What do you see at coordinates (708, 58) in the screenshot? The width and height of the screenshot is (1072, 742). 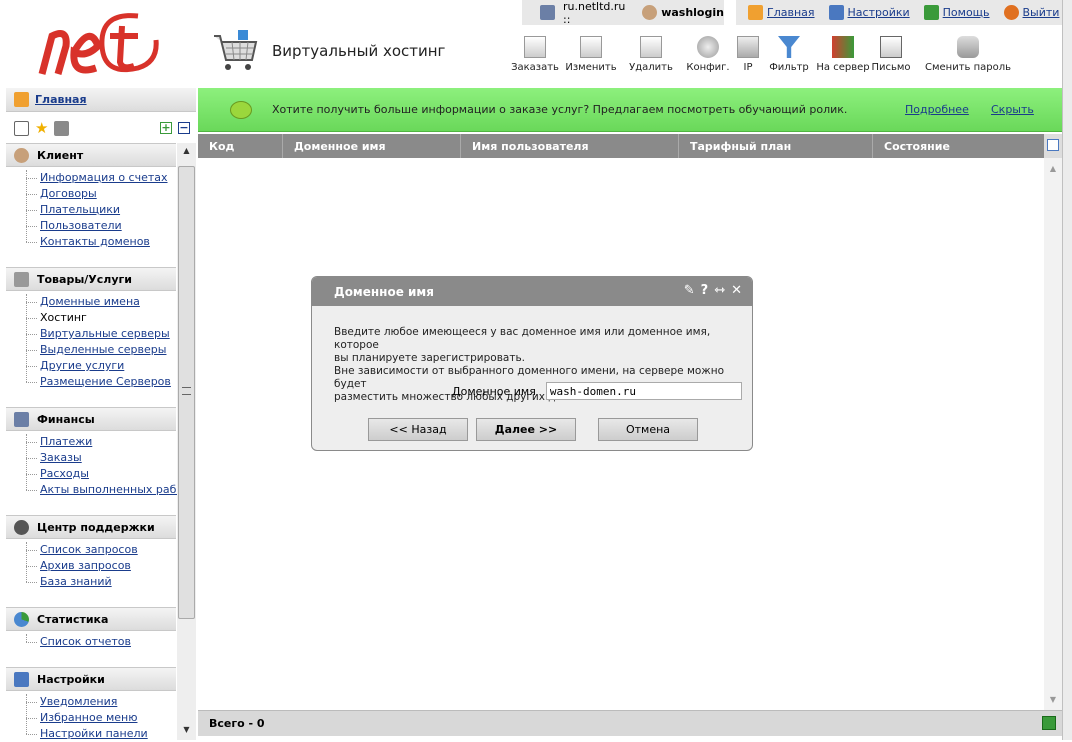 I see `config-button: Конфиг.` at bounding box center [708, 58].